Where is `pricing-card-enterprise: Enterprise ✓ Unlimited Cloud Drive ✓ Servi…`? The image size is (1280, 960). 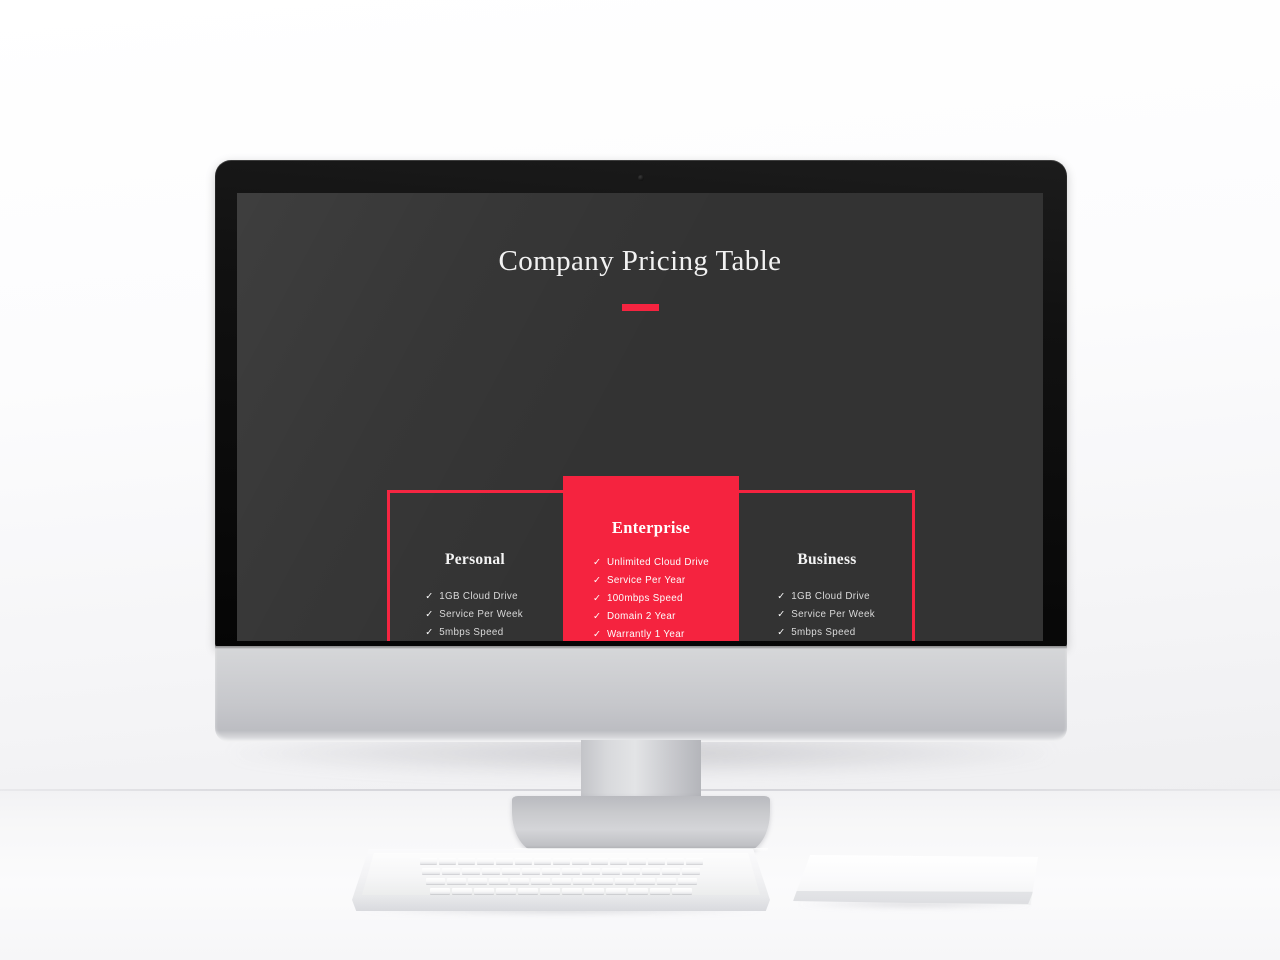 pricing-card-enterprise: Enterprise ✓ Unlimited Cloud Drive ✓ Servi… is located at coordinates (651, 558).